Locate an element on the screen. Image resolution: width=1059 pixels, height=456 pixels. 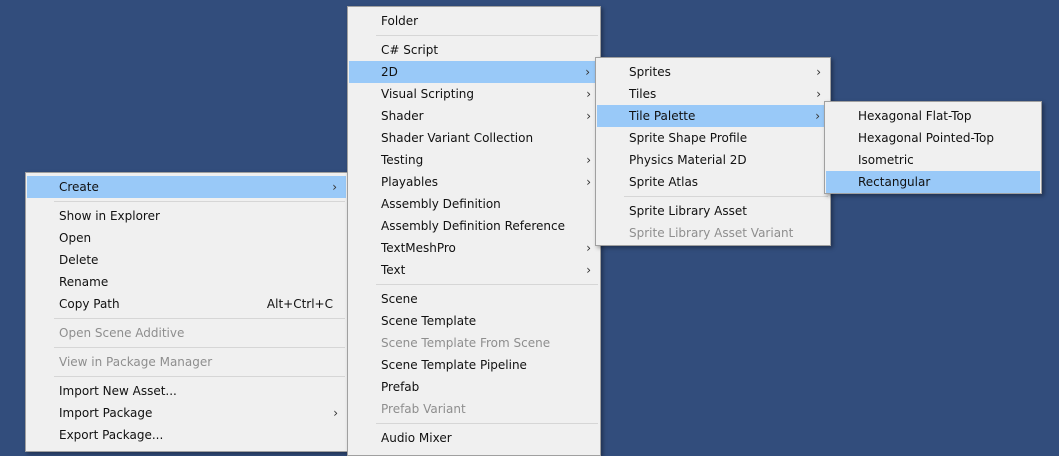
menu-item-prefab-variant: Prefab Variant is located at coordinates (474, 409).